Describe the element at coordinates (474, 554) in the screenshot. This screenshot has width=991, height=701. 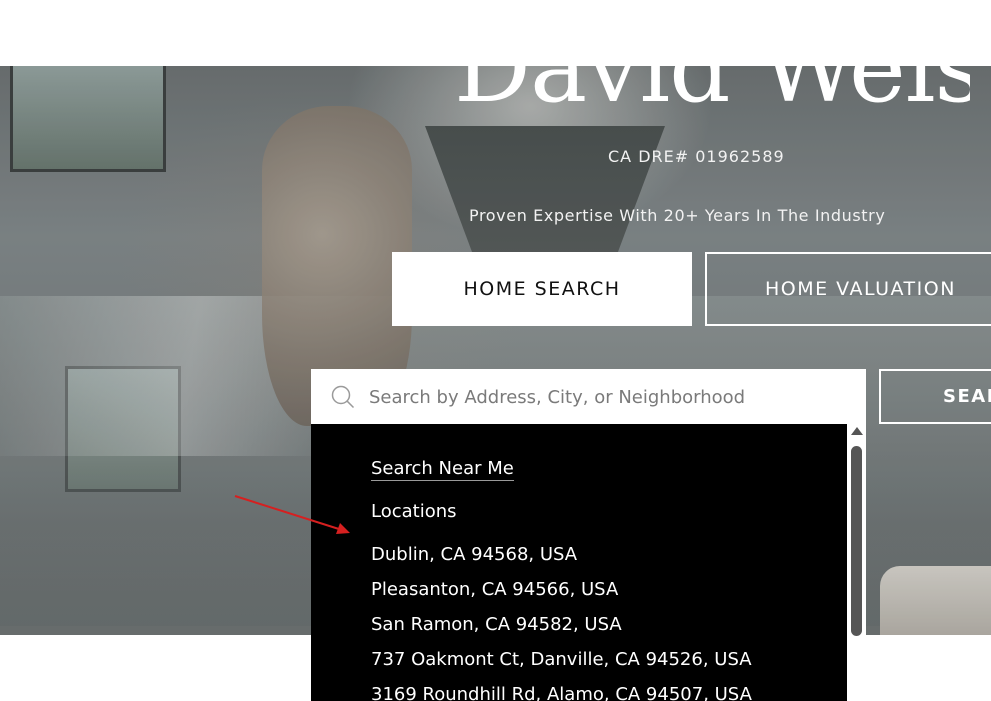
I see `location-item: Dublin, CA 94568, USA` at that location.